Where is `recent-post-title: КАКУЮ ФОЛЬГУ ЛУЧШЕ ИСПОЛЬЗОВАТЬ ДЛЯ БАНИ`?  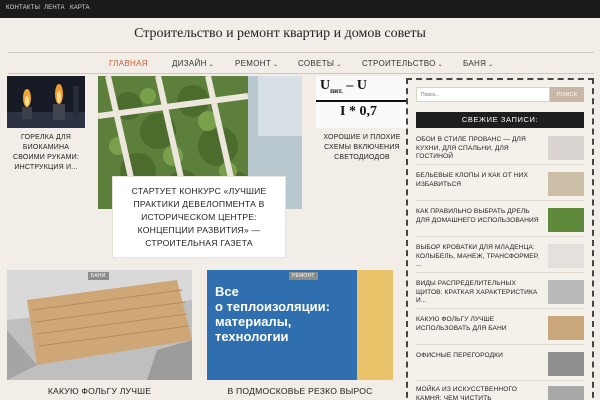 recent-post-title: КАКУЮ ФОЛЬГУ ЛУЧШЕ ИСПОЛЬЗОВАТЬ ДЛЯ БАНИ is located at coordinates (479, 324).